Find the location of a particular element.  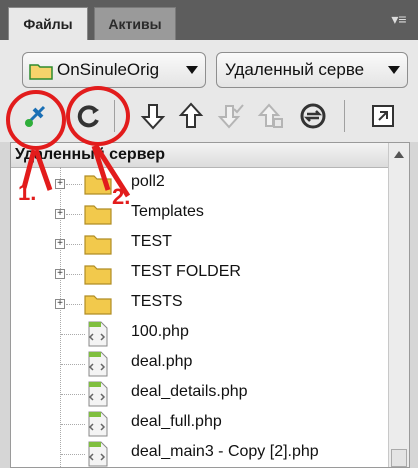

annotation-label-2: 2. is located at coordinates (121, 196).